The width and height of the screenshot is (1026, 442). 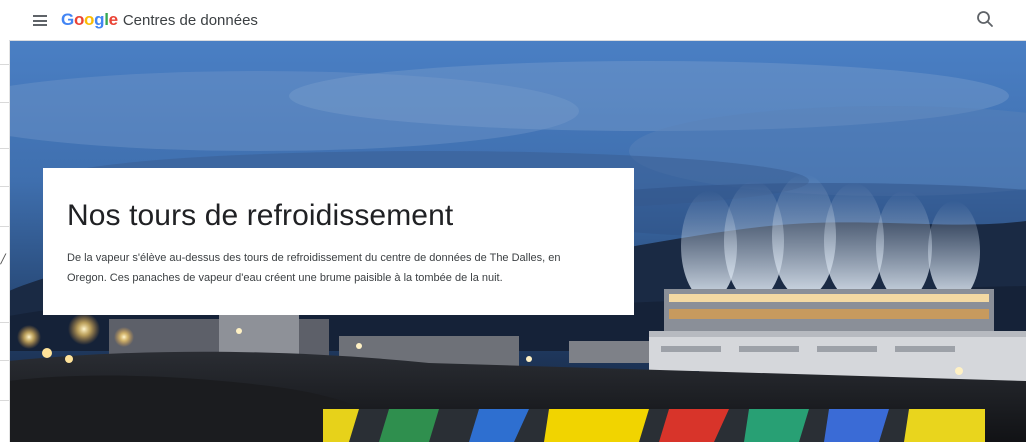 I want to click on brand-link: Google Centres de données, so click(x=159, y=20).